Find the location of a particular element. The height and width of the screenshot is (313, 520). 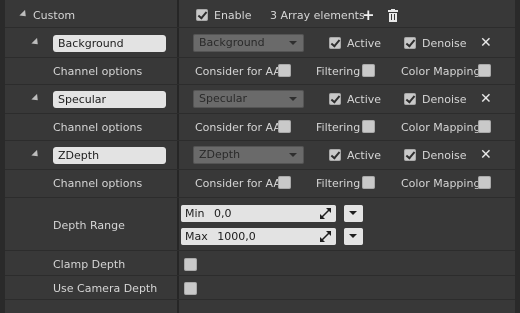

depth-min-dropdown is located at coordinates (353, 213).